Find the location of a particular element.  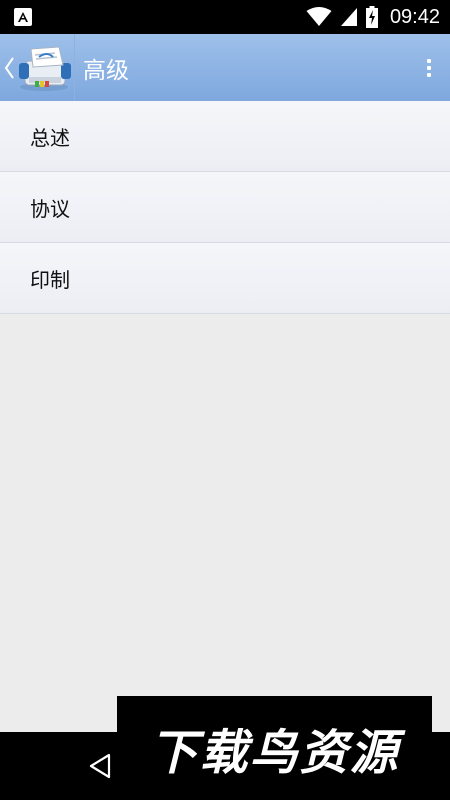

cell-signal-icon is located at coordinates (348, 17).